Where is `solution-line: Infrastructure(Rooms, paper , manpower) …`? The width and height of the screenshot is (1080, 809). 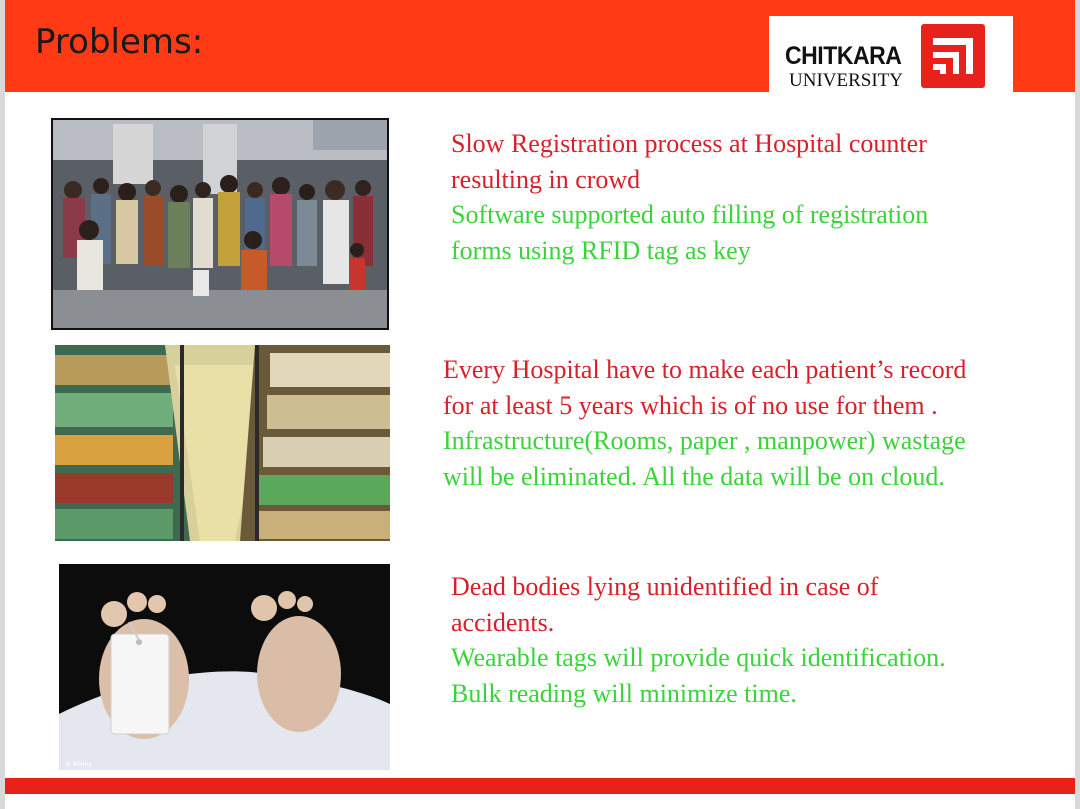 solution-line: Infrastructure(Rooms, paper , manpower) … is located at coordinates (704, 440).